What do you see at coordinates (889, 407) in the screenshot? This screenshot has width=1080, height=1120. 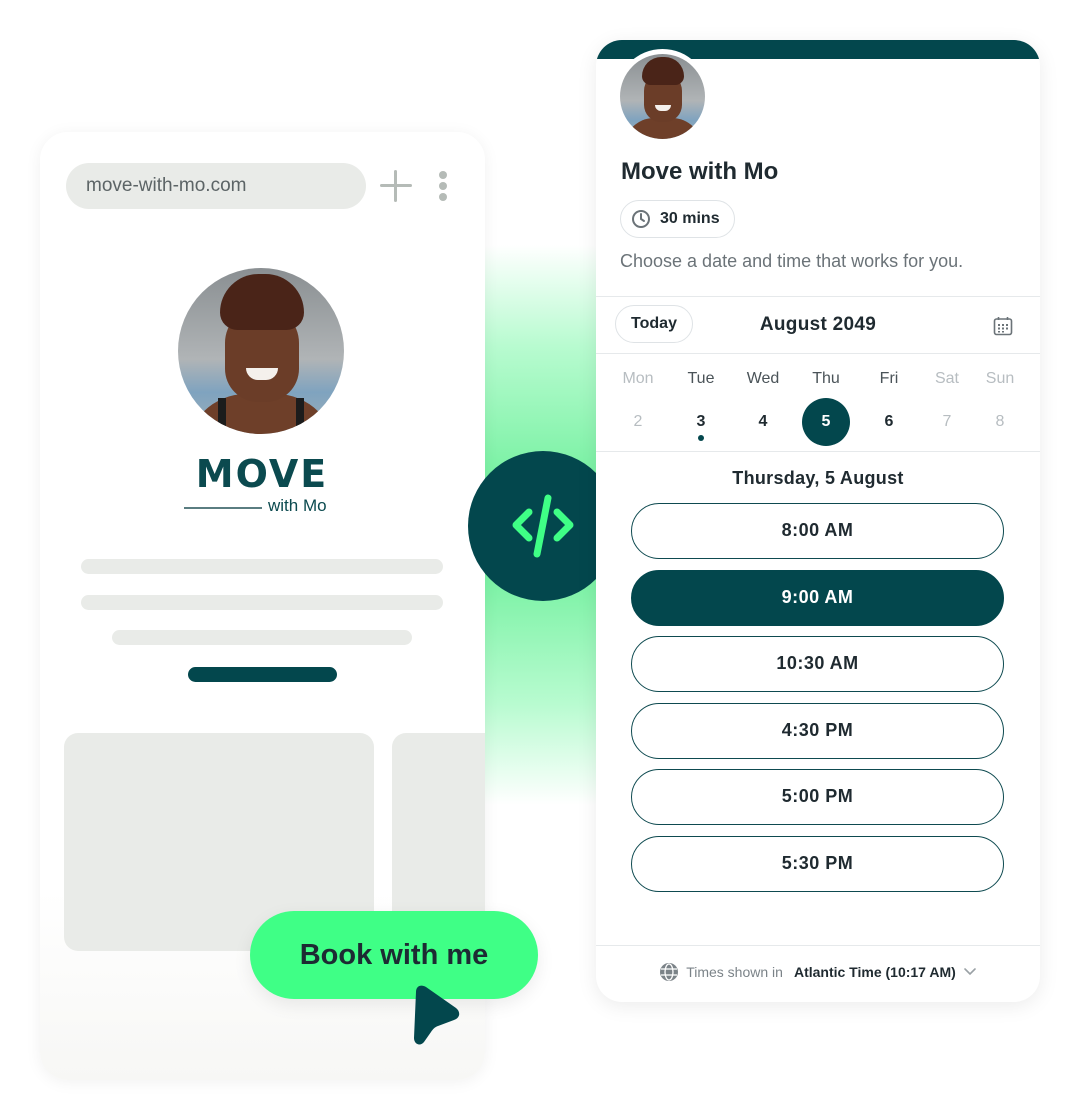 I see `day-fri: Fri 6` at bounding box center [889, 407].